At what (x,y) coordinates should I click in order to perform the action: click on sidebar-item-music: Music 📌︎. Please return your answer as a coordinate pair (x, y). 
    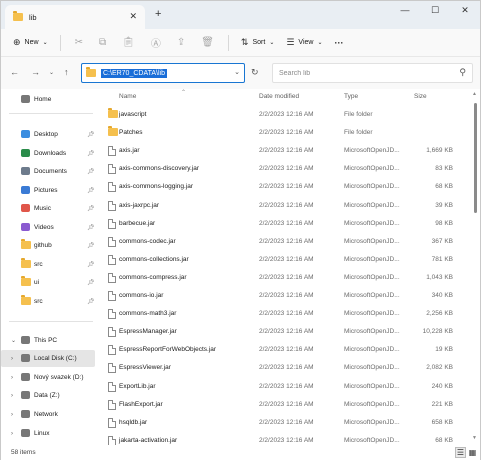
    Looking at the image, I should click on (48, 208).